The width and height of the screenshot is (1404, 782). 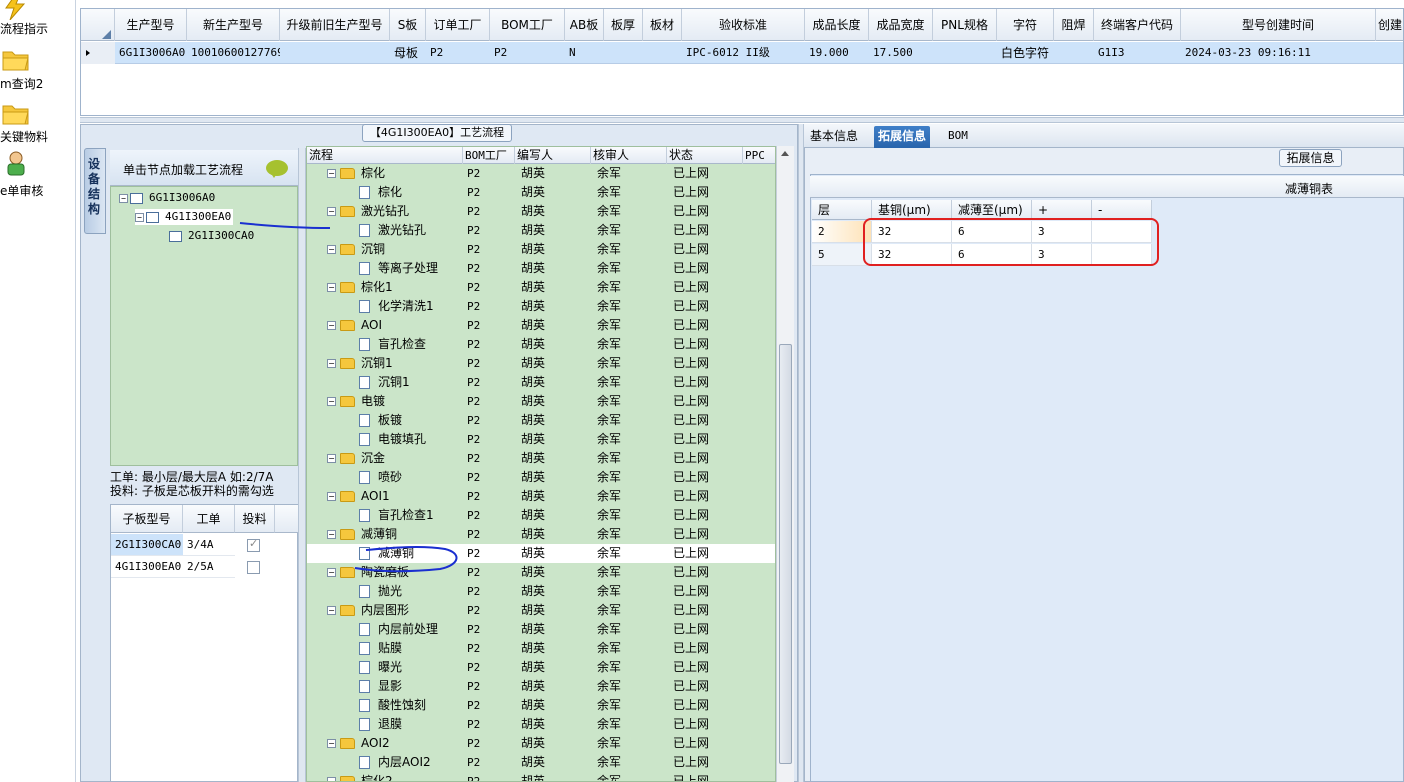 I want to click on cell-process: 等离子处理, so click(x=398, y=268).